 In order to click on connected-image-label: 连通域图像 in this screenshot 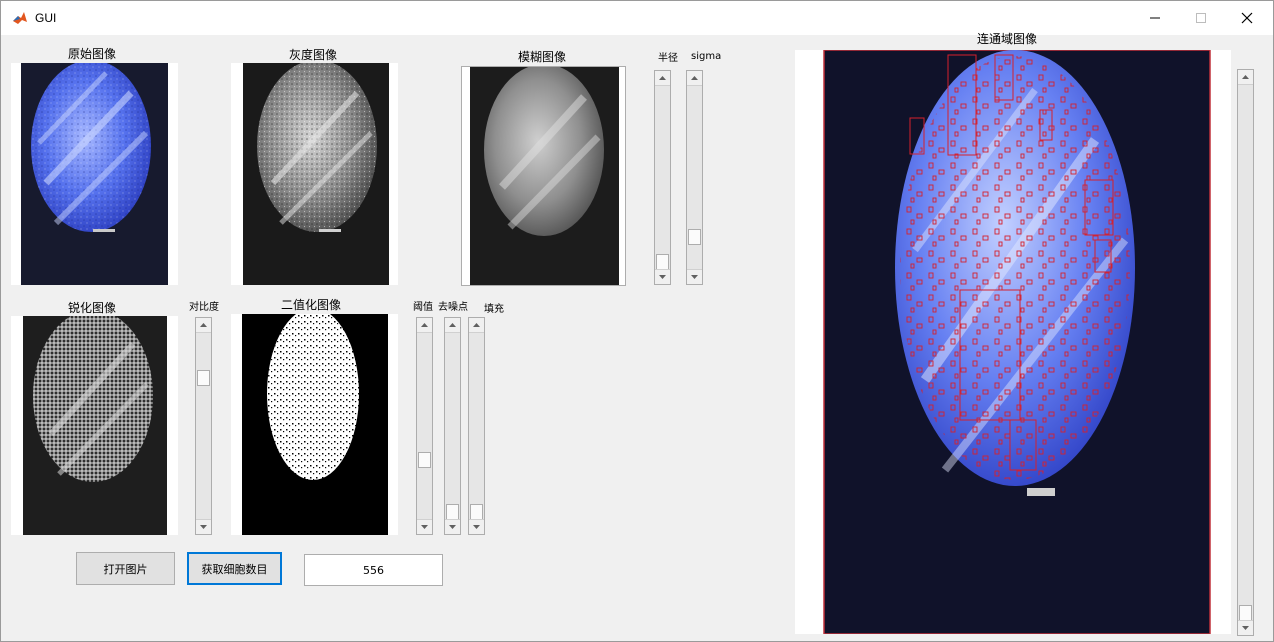, I will do `click(1007, 39)`.